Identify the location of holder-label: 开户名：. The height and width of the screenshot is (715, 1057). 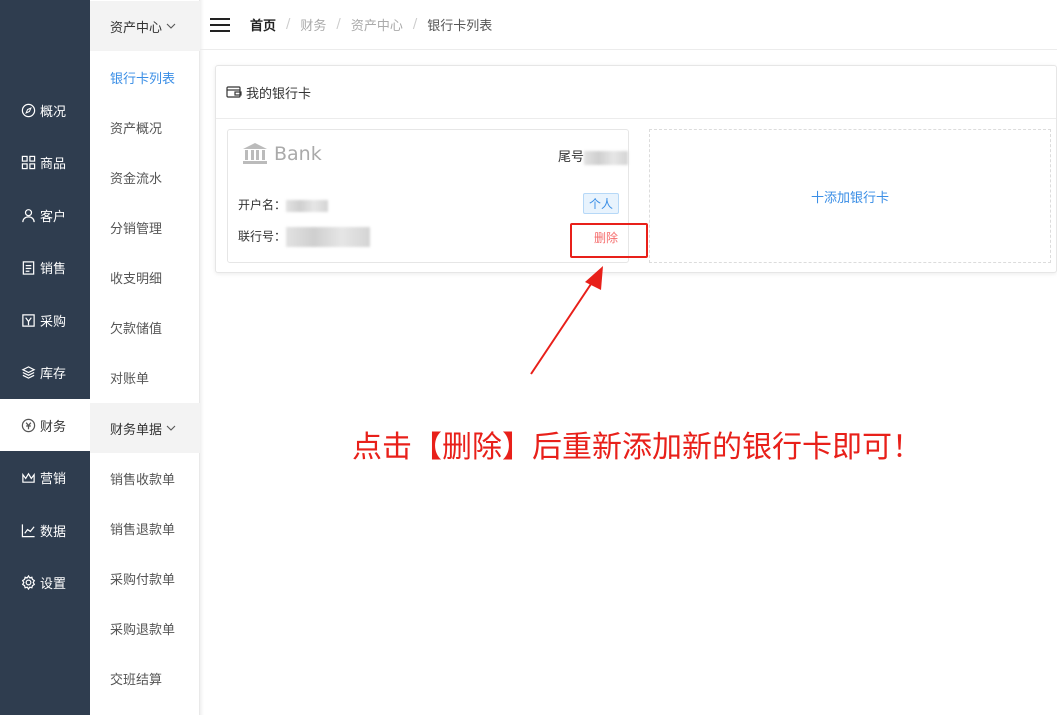
(262, 205).